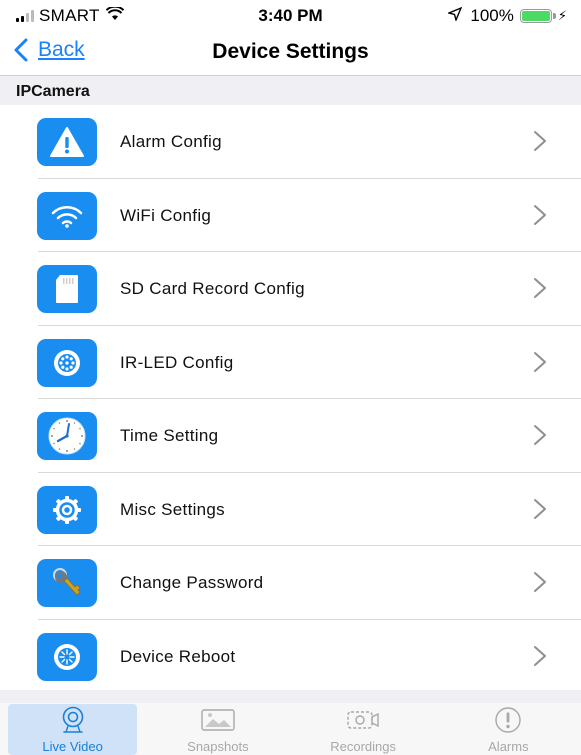 This screenshot has width=581, height=755. Describe the element at coordinates (508, 720) in the screenshot. I see `alarms-icon` at that location.